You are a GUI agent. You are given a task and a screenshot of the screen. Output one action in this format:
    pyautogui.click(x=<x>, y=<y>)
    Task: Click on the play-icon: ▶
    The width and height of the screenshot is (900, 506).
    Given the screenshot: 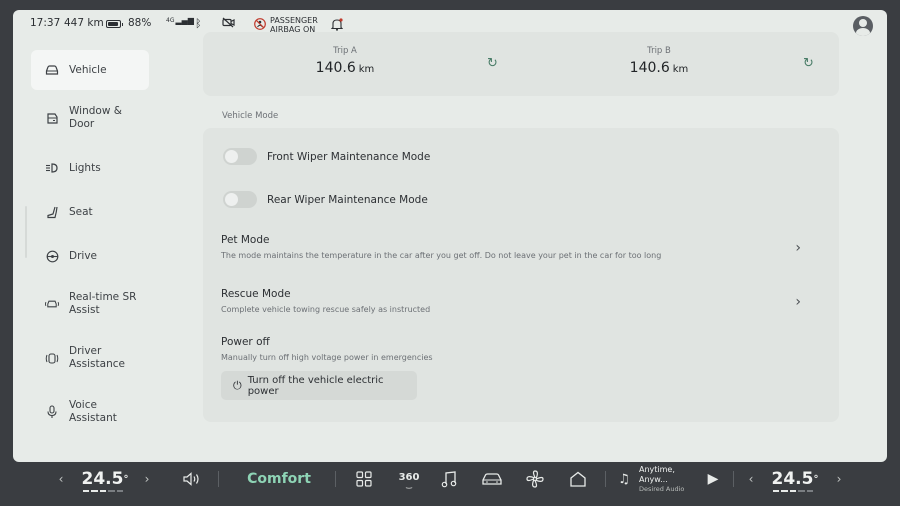 What is the action you would take?
    pyautogui.click(x=713, y=479)
    